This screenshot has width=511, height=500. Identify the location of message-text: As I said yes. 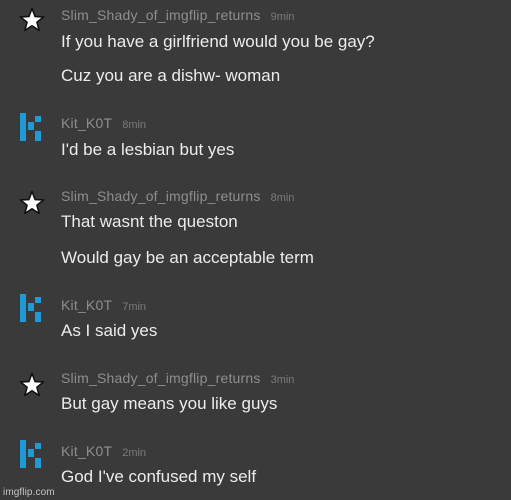
(109, 330).